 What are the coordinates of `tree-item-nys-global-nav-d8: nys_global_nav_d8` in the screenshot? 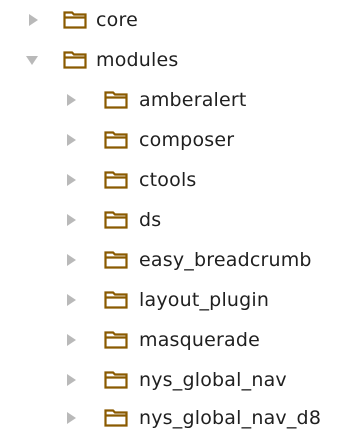 It's located at (171, 418).